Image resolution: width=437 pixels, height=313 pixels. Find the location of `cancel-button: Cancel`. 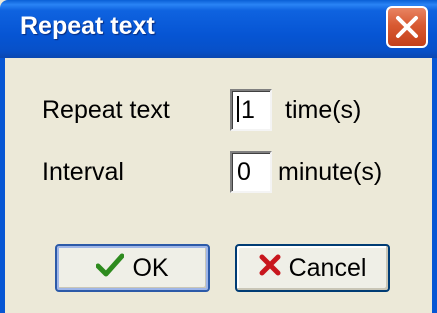

cancel-button: Cancel is located at coordinates (312, 268).